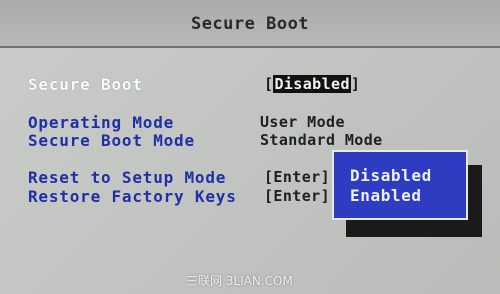 The height and width of the screenshot is (294, 500). Describe the element at coordinates (297, 177) in the screenshot. I see `reset-setup-mode-value: [Enter]` at that location.